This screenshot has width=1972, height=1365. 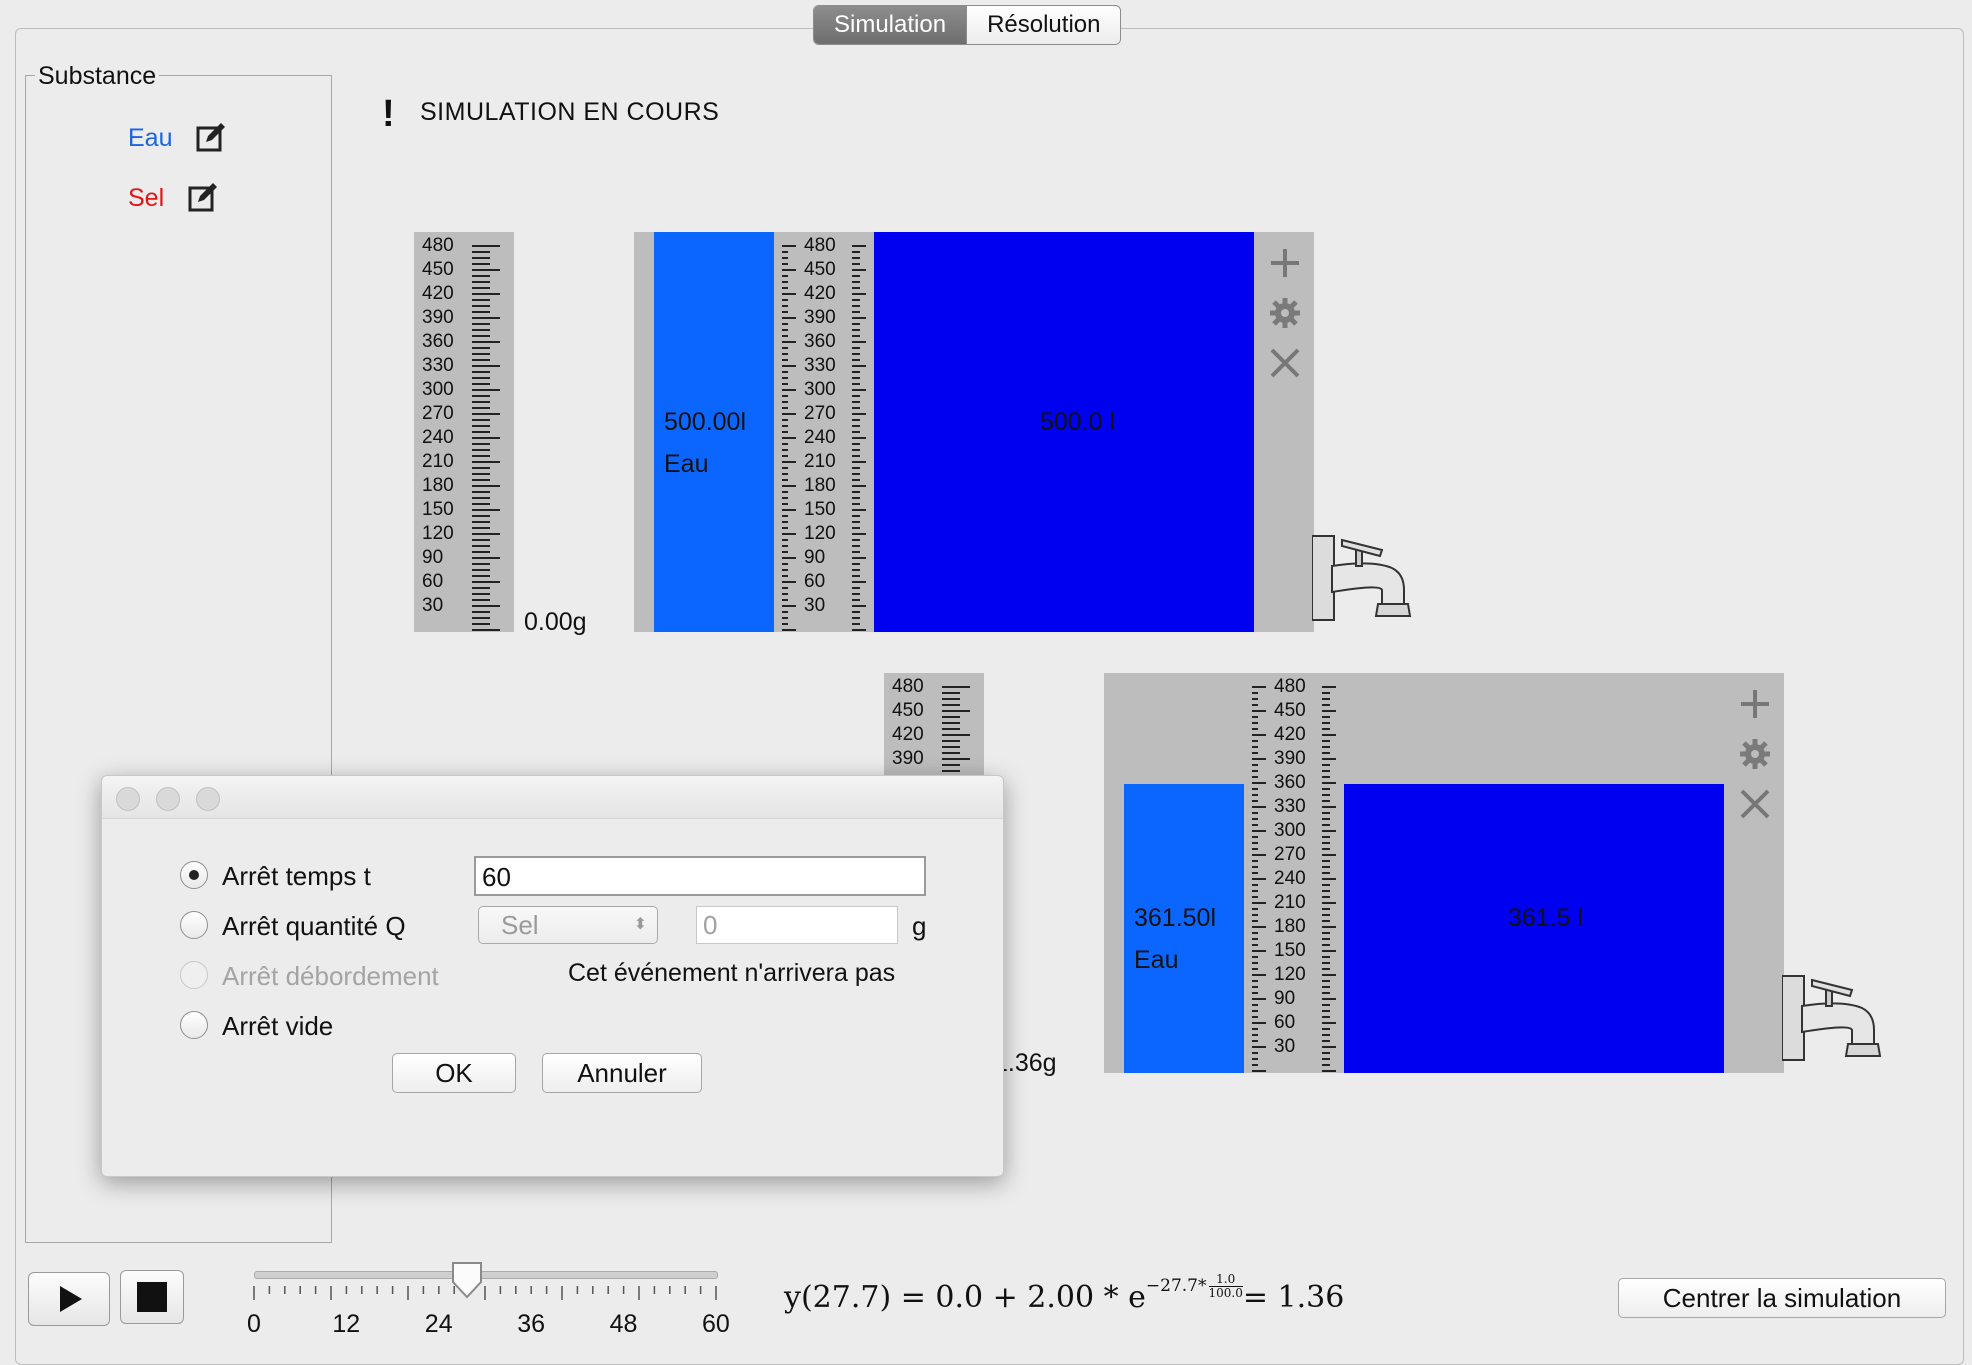 I want to click on select-arrows-icon: ⬍, so click(x=640, y=924).